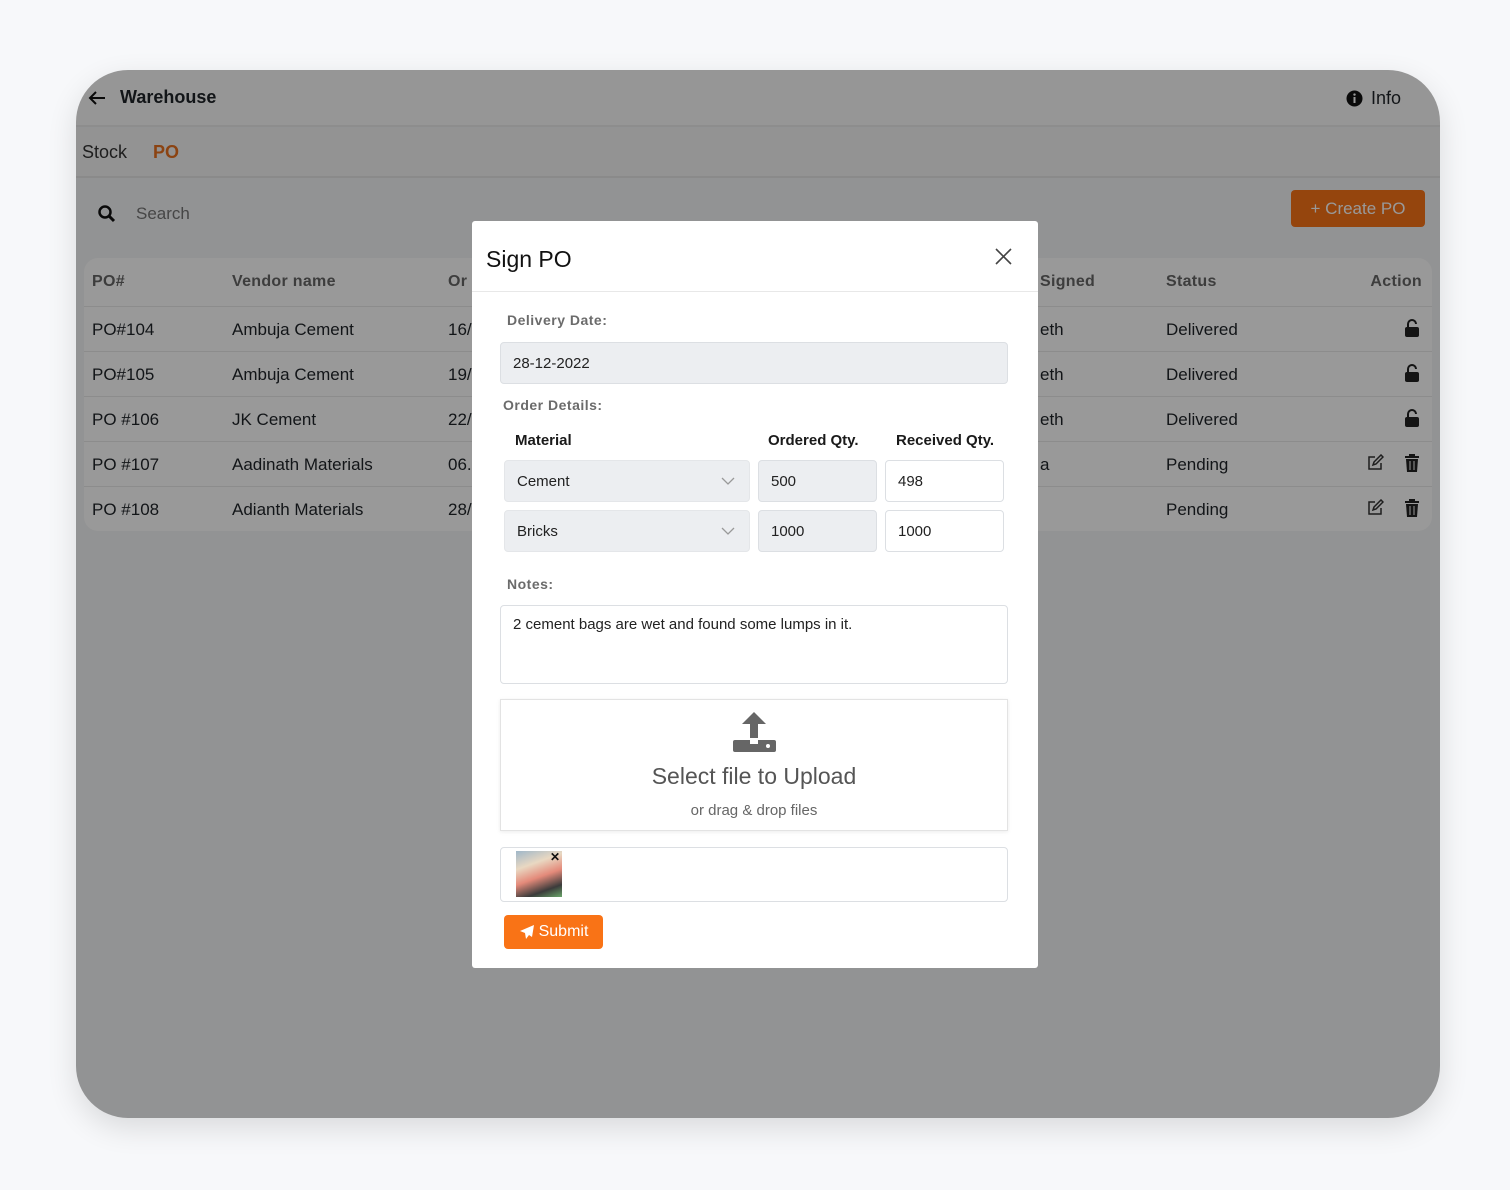  I want to click on ordered-qty-header: Ordered Qty., so click(813, 440).